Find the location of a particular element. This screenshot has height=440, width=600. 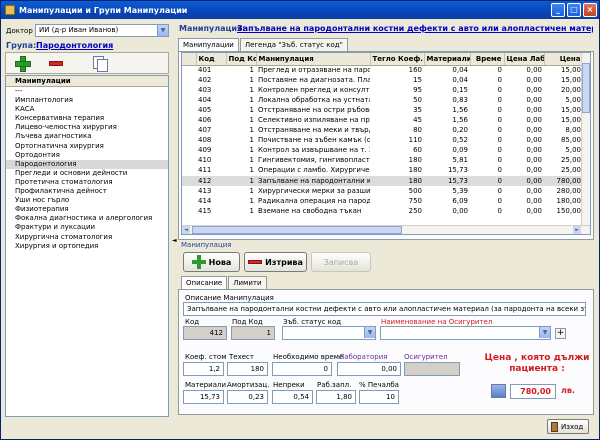

tree-item: Лъчева диагностика is located at coordinates (87, 136).